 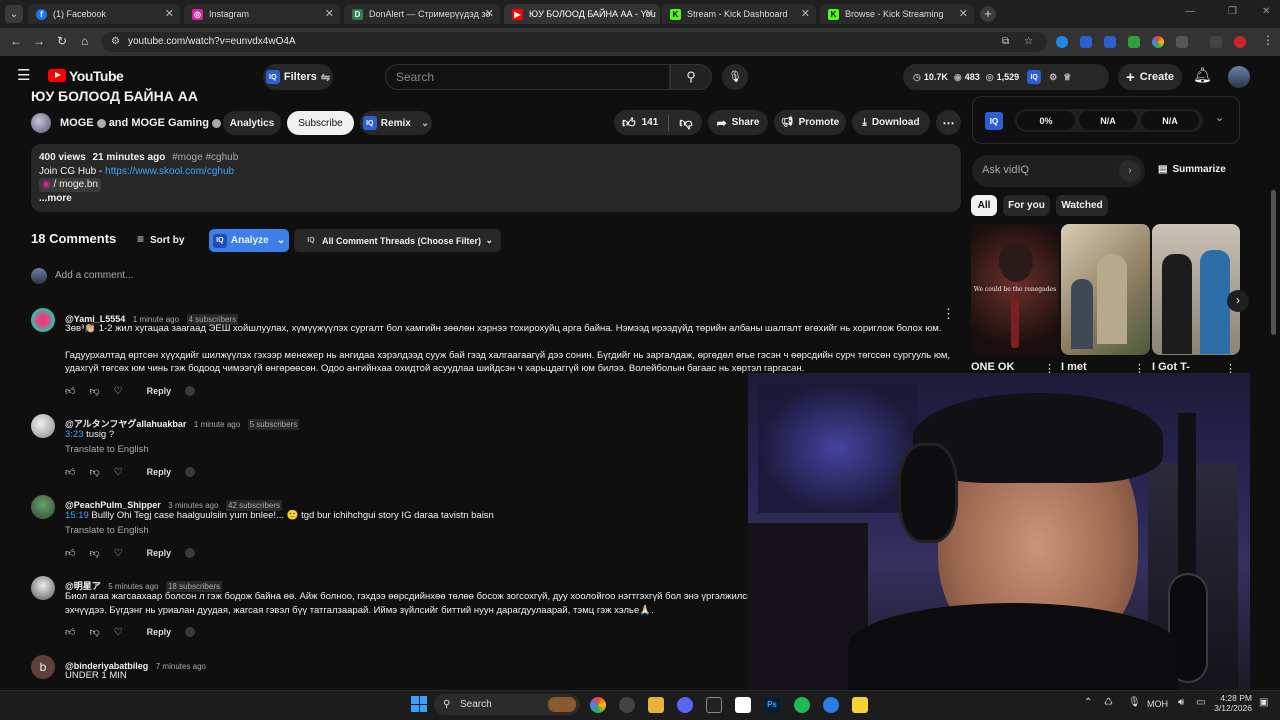 I want to click on chip-all: All, so click(x=984, y=205).